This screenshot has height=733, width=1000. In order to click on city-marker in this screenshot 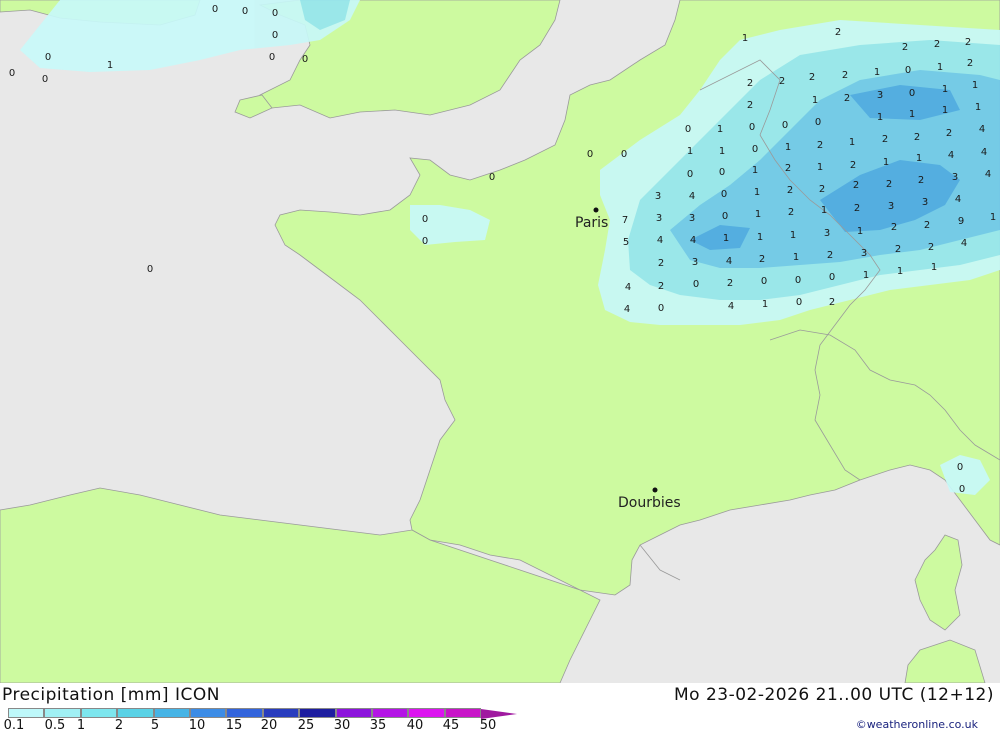, I will do `click(596, 210)`.